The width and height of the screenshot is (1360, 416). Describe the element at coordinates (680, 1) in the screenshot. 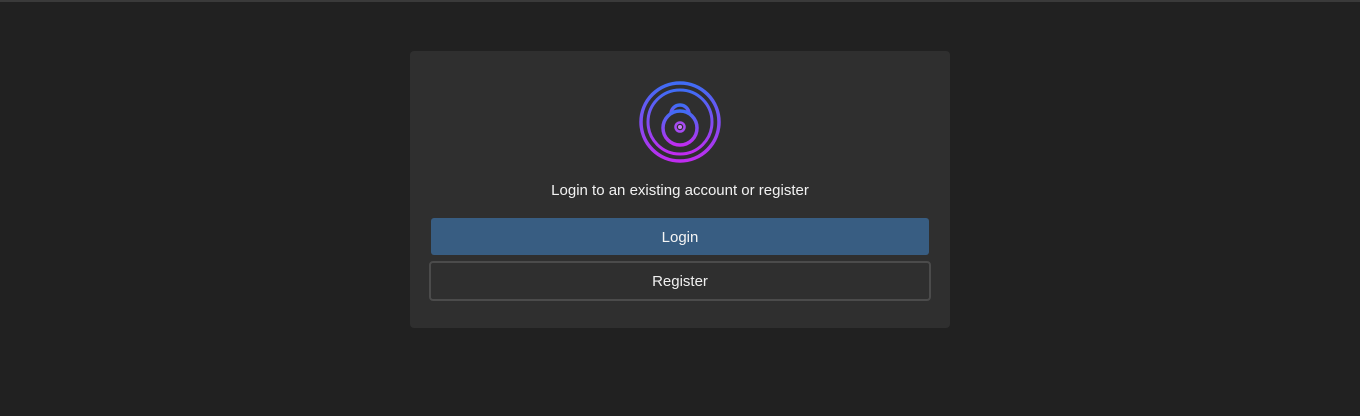

I see `window-top-border` at that location.